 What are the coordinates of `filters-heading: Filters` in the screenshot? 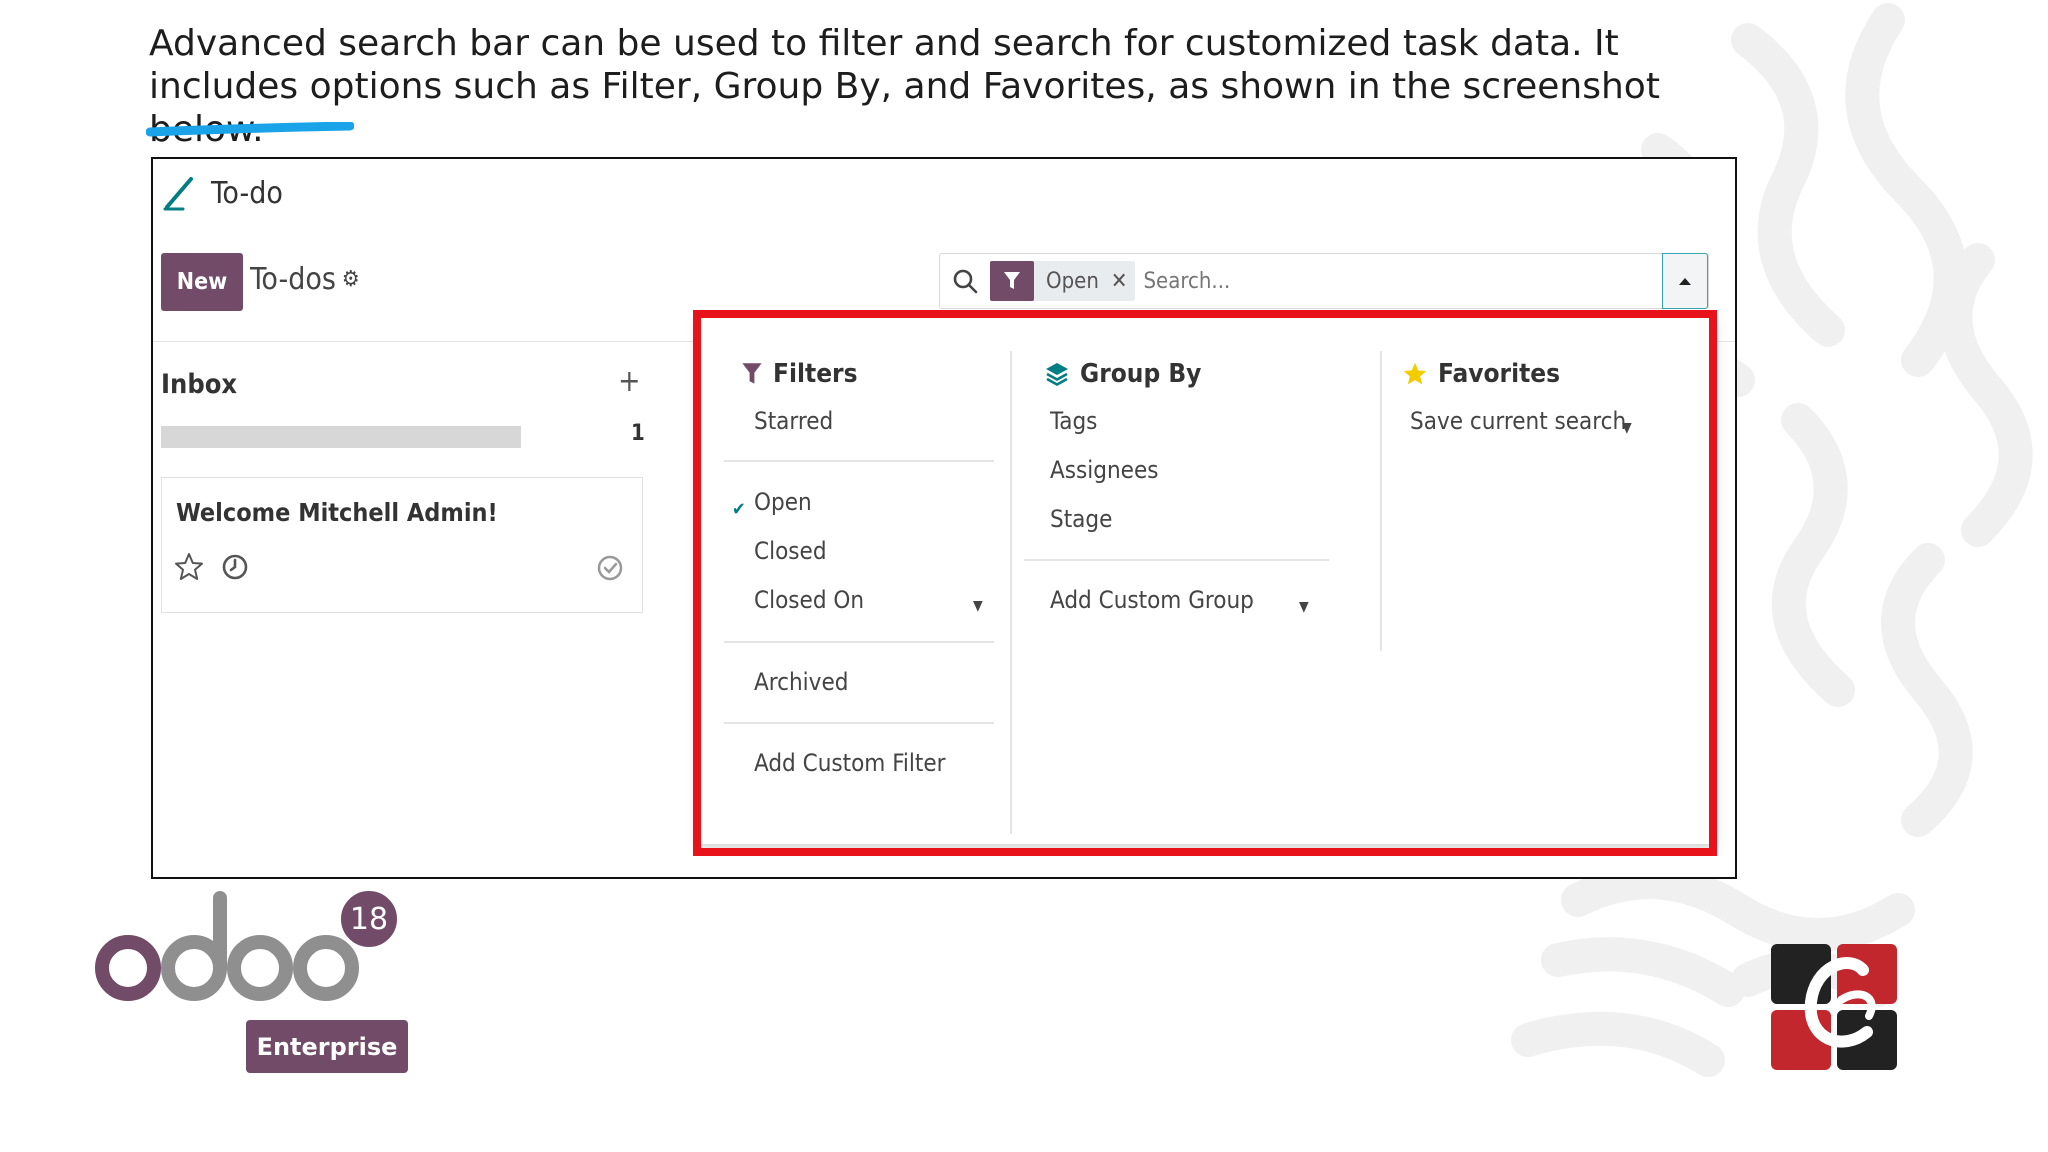 It's located at (799, 374).